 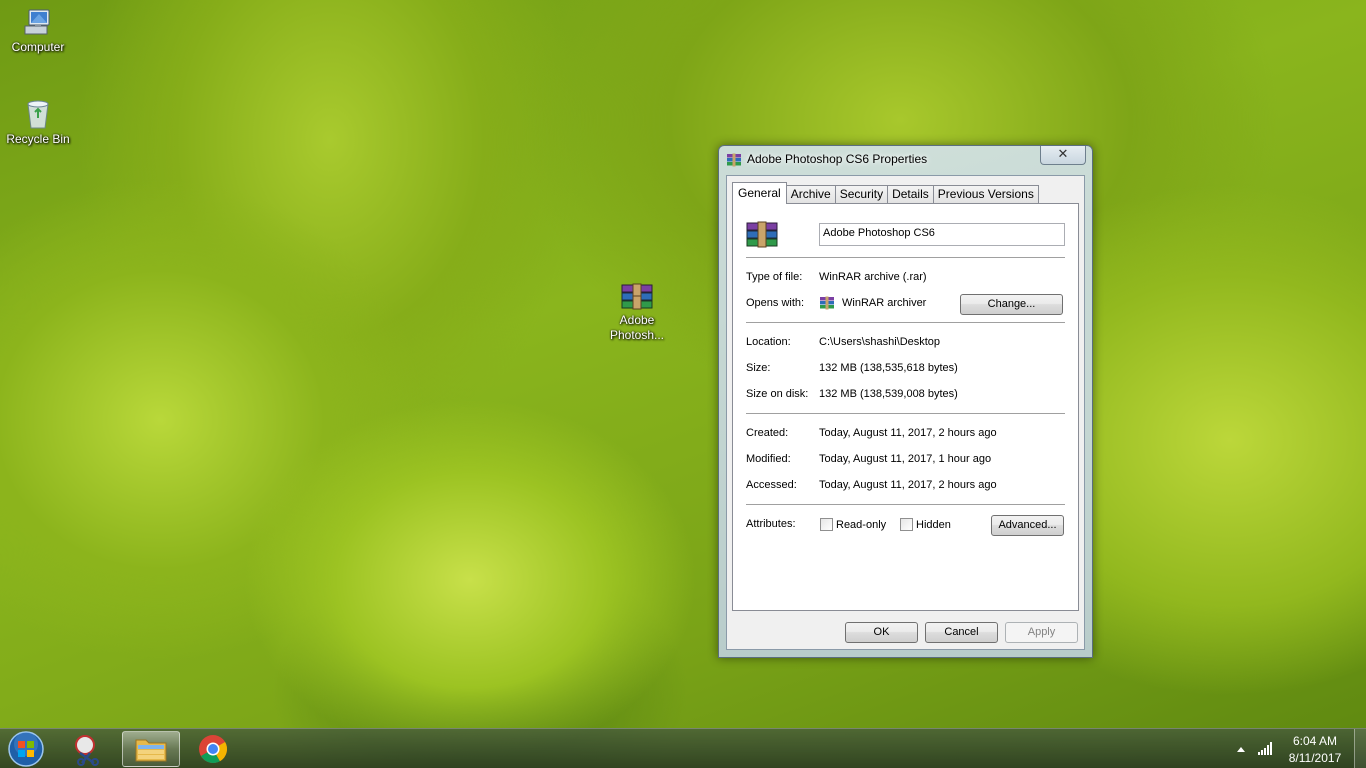 I want to click on snipping-tool-icon, so click(x=87, y=750).